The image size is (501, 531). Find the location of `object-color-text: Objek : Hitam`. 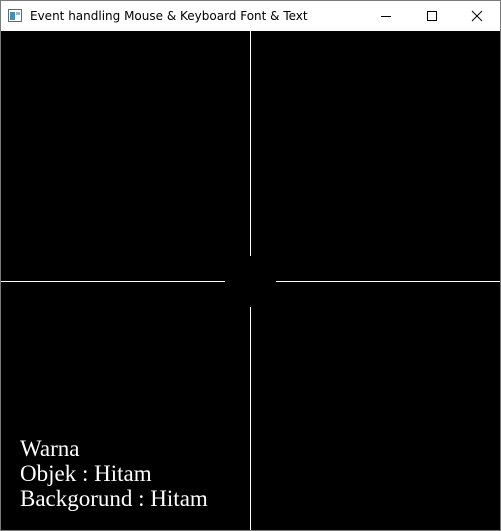

object-color-text: Objek : Hitam is located at coordinates (86, 473).